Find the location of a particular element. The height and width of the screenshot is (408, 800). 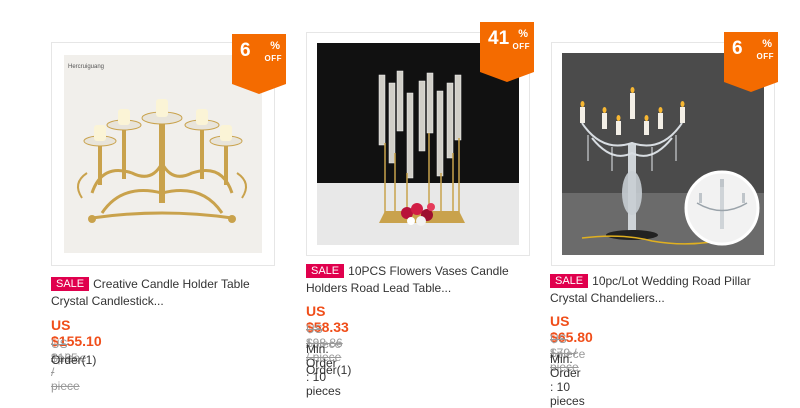

title-line-1: Creative Candle Holder Table is located at coordinates (171, 284).